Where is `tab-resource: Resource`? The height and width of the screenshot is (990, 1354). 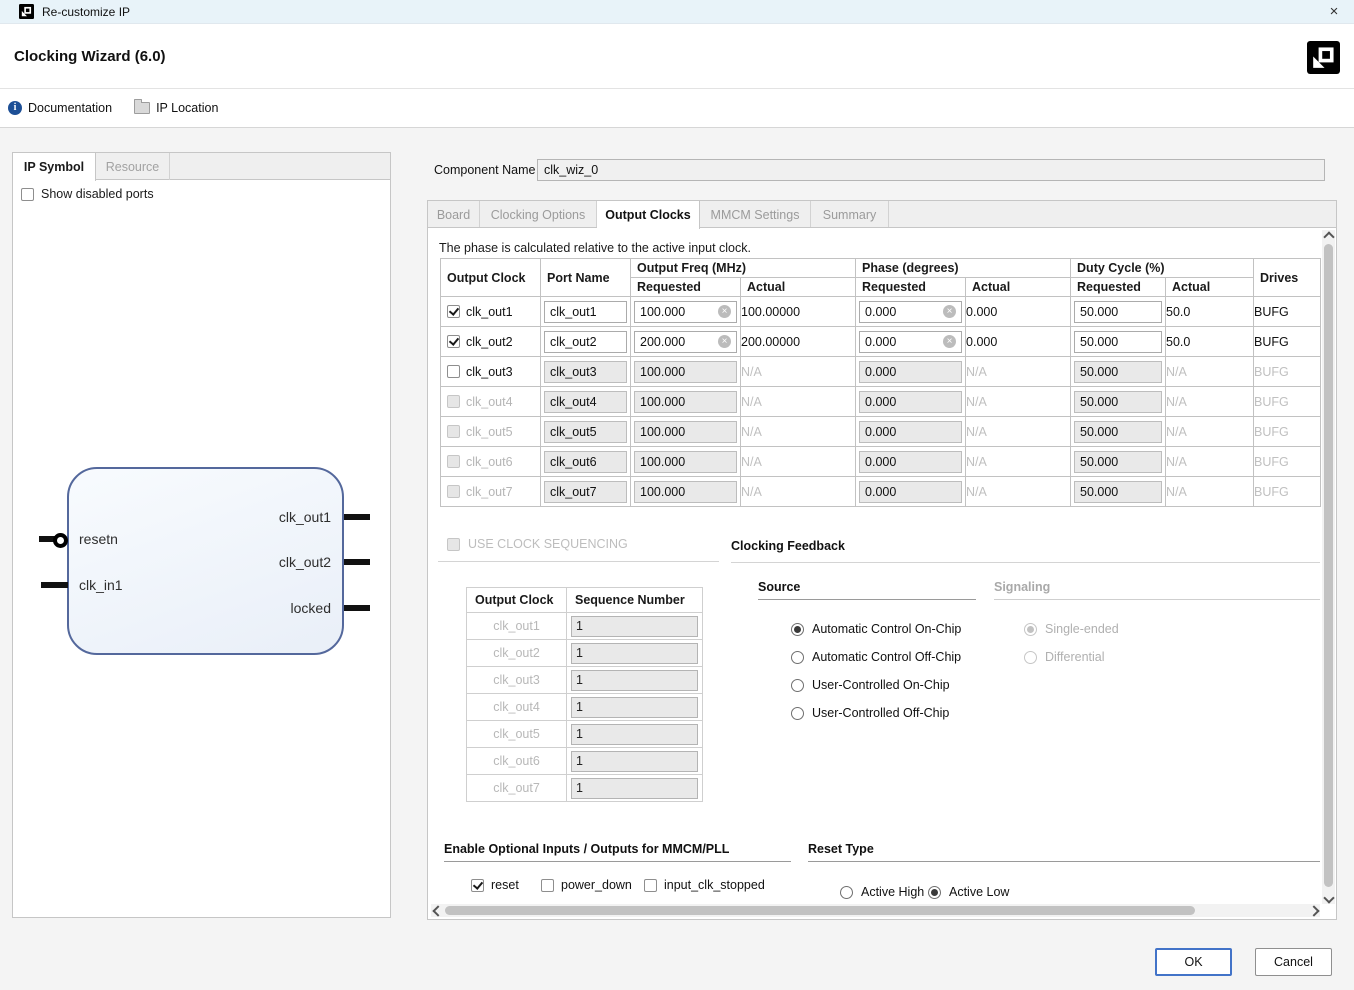 tab-resource: Resource is located at coordinates (133, 166).